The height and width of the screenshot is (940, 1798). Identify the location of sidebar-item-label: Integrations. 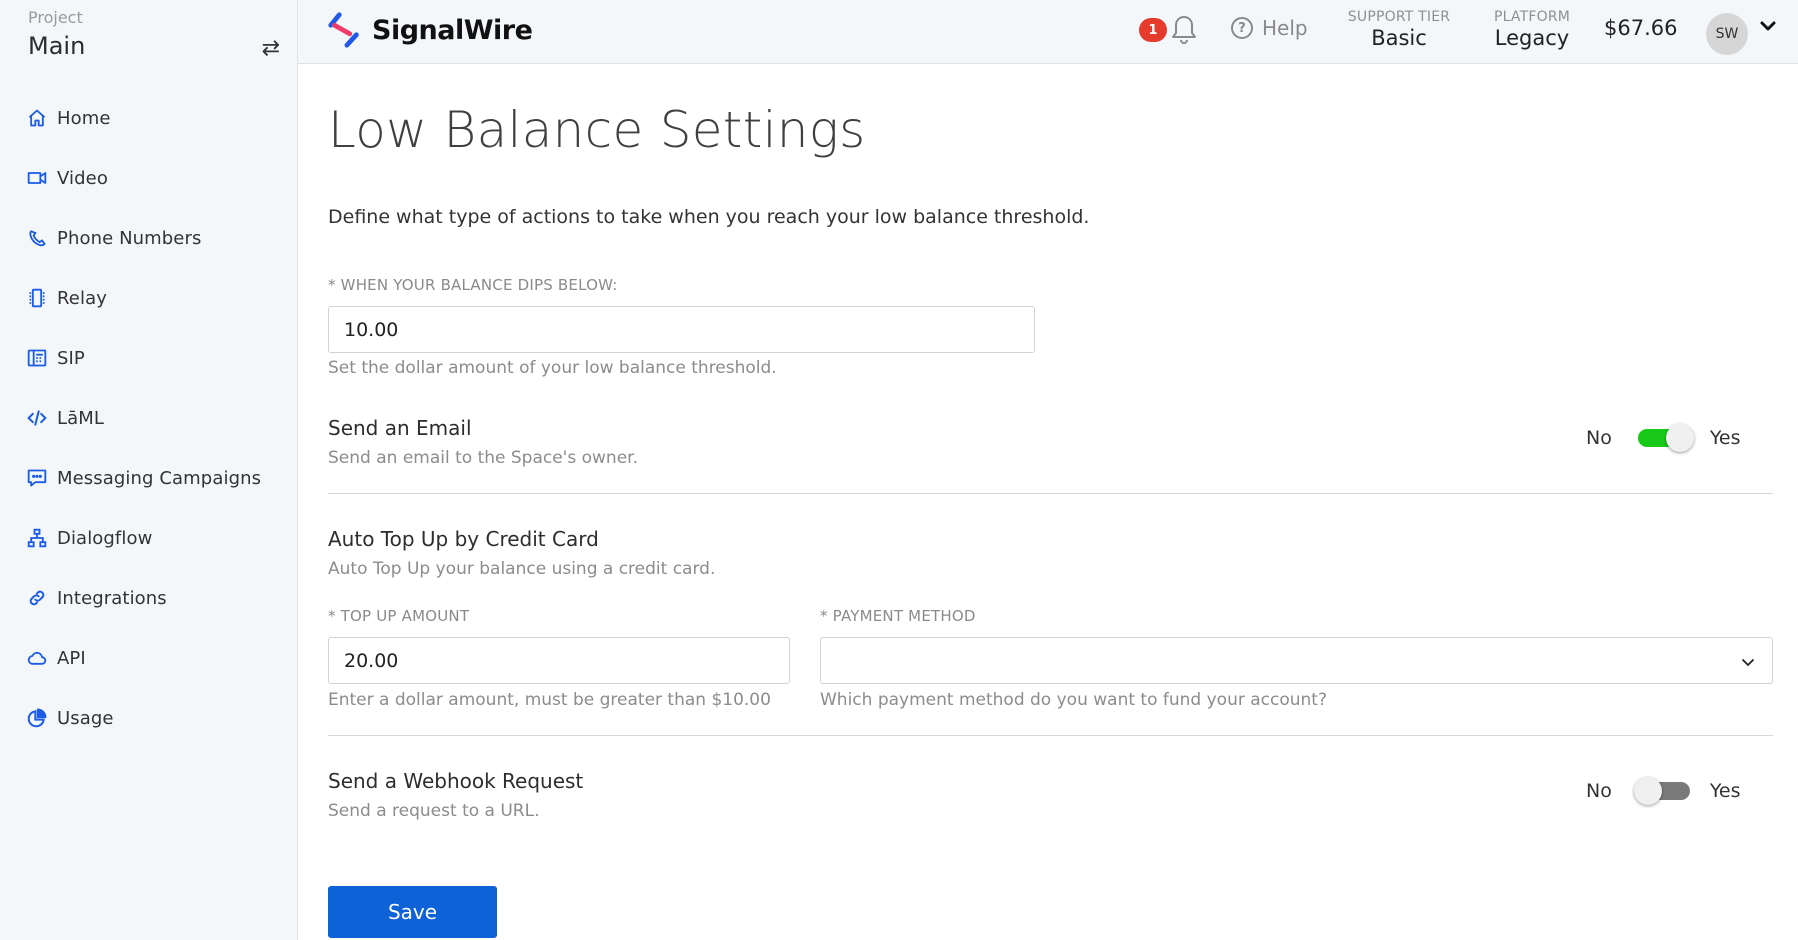
(112, 598).